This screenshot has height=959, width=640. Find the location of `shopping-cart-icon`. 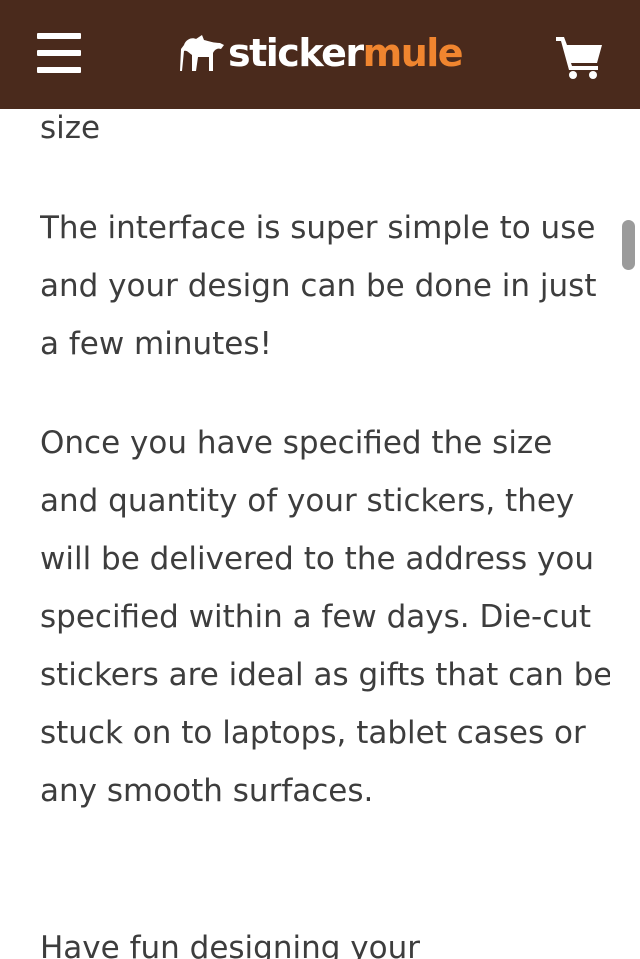

shopping-cart-icon is located at coordinates (580, 57).